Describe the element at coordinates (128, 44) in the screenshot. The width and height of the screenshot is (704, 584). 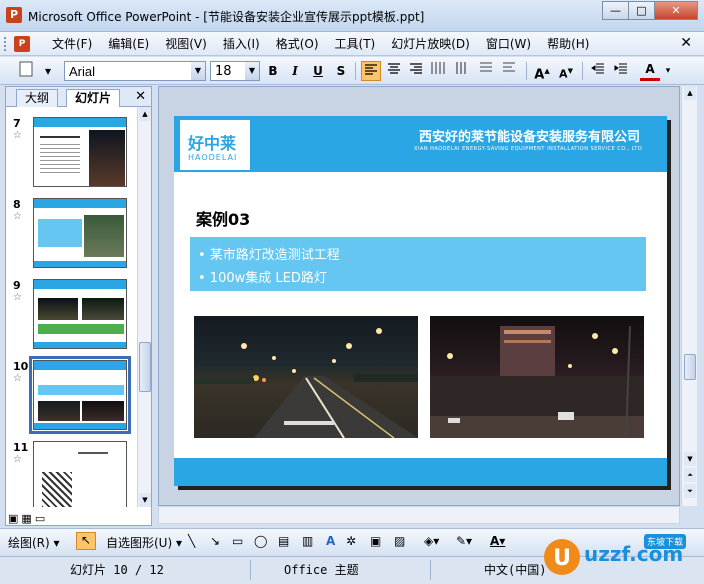
I see `menu-edit: 编辑(E)` at that location.